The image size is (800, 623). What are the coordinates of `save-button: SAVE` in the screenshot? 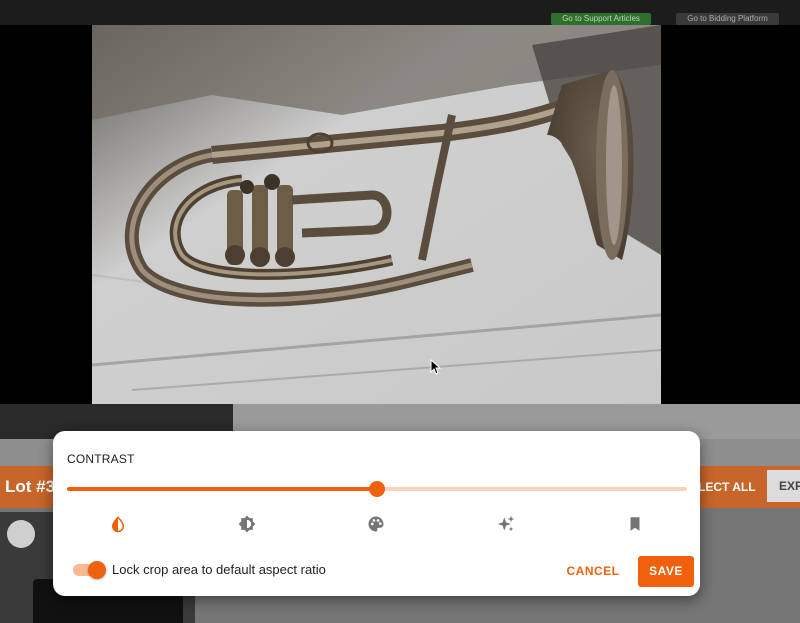 It's located at (666, 571).